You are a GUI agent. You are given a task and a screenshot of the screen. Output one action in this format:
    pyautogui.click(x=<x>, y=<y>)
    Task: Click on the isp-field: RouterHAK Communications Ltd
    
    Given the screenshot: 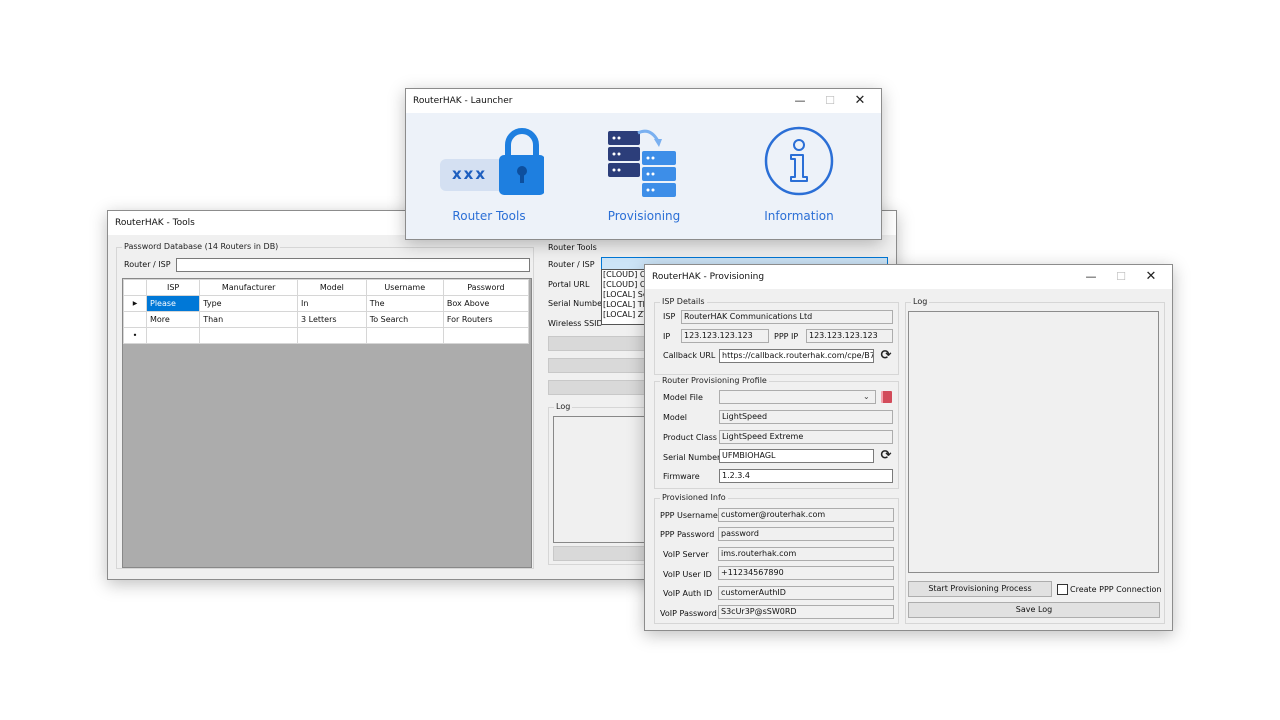 What is the action you would take?
    pyautogui.click(x=787, y=317)
    